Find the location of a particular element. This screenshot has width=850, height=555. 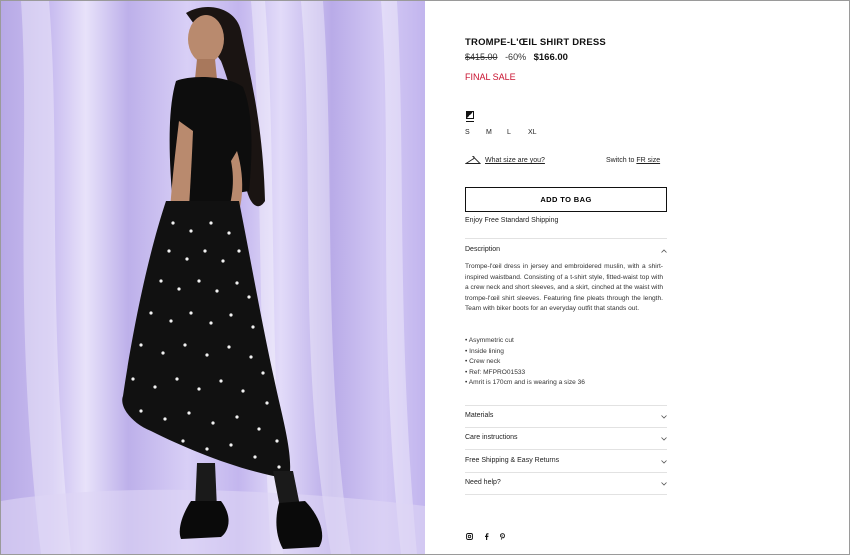

sale-price: $166.00 is located at coordinates (550, 57).